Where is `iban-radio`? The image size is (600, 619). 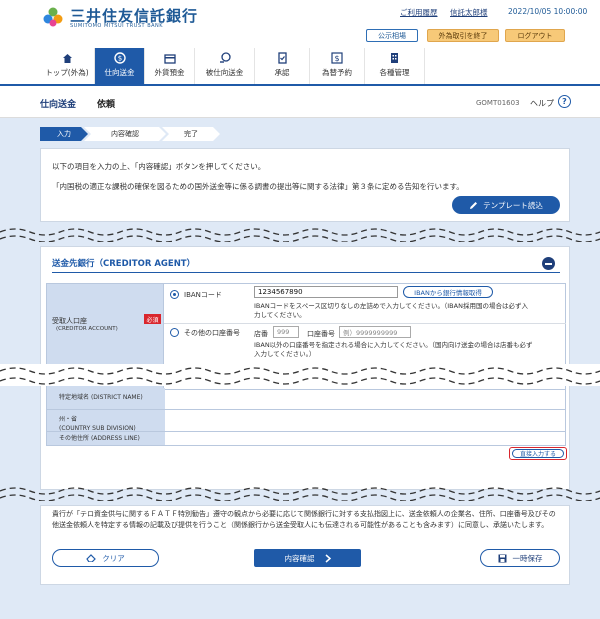
iban-radio is located at coordinates (174, 294).